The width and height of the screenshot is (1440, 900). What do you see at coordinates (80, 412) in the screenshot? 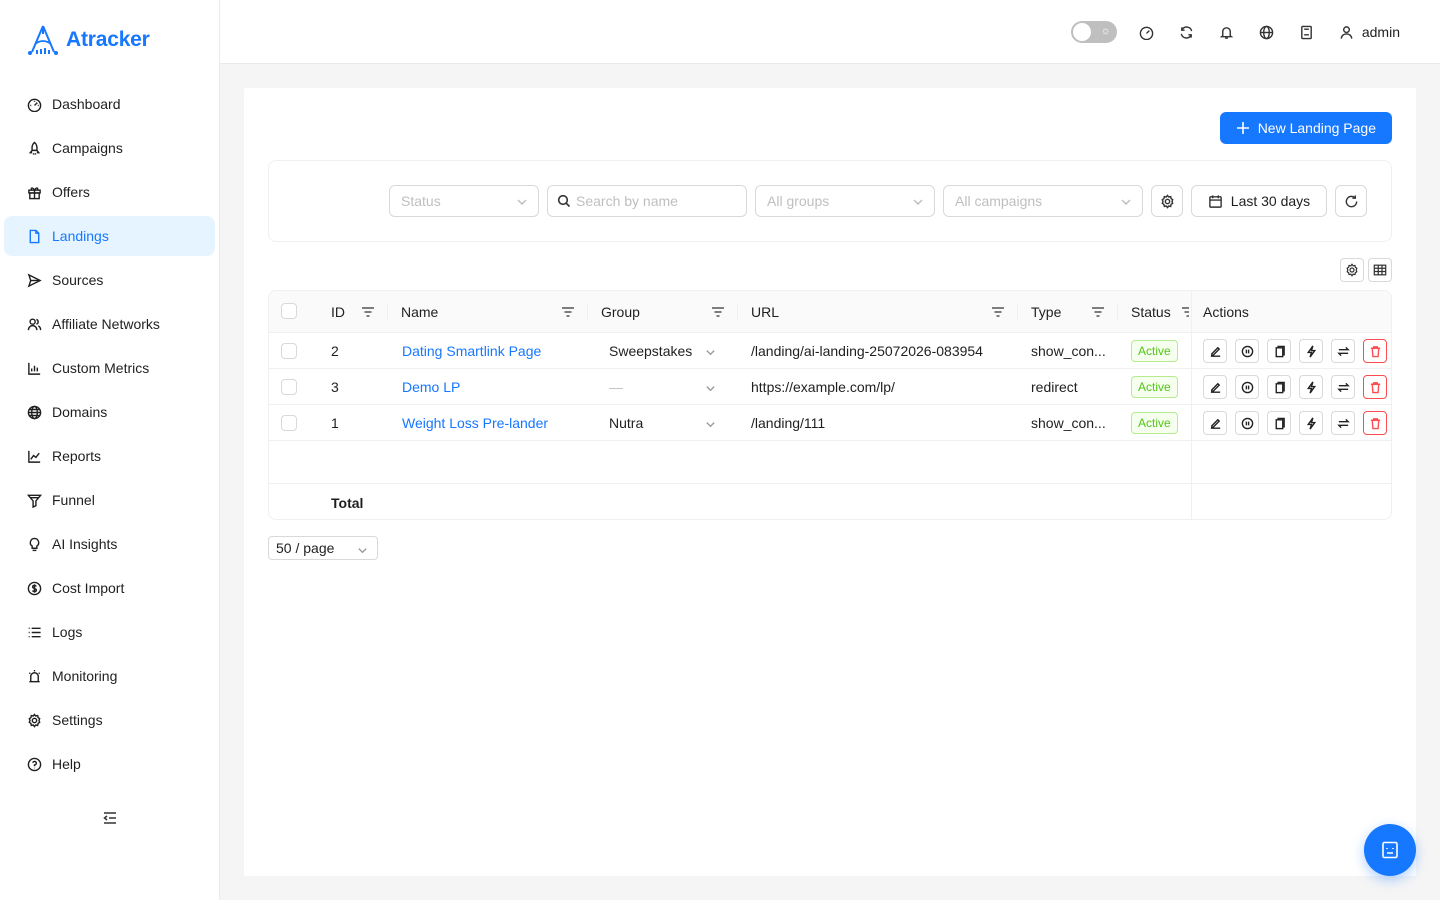
I see `sidebar-item-label: Domains` at bounding box center [80, 412].